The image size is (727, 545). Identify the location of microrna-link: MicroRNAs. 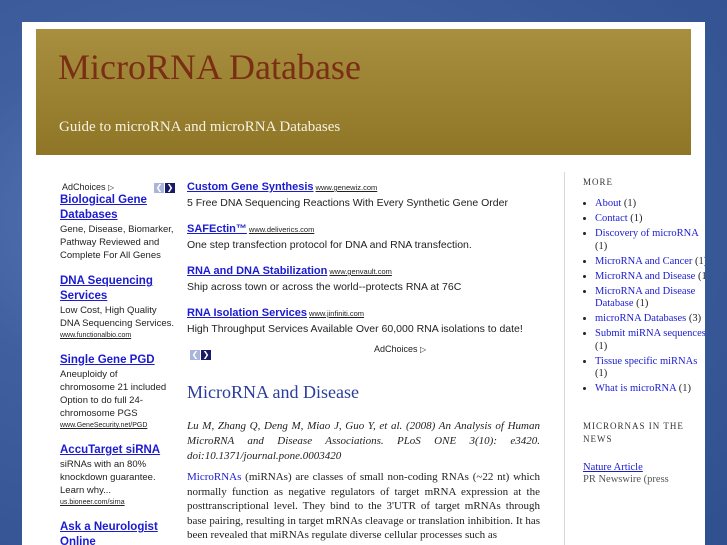
(214, 477).